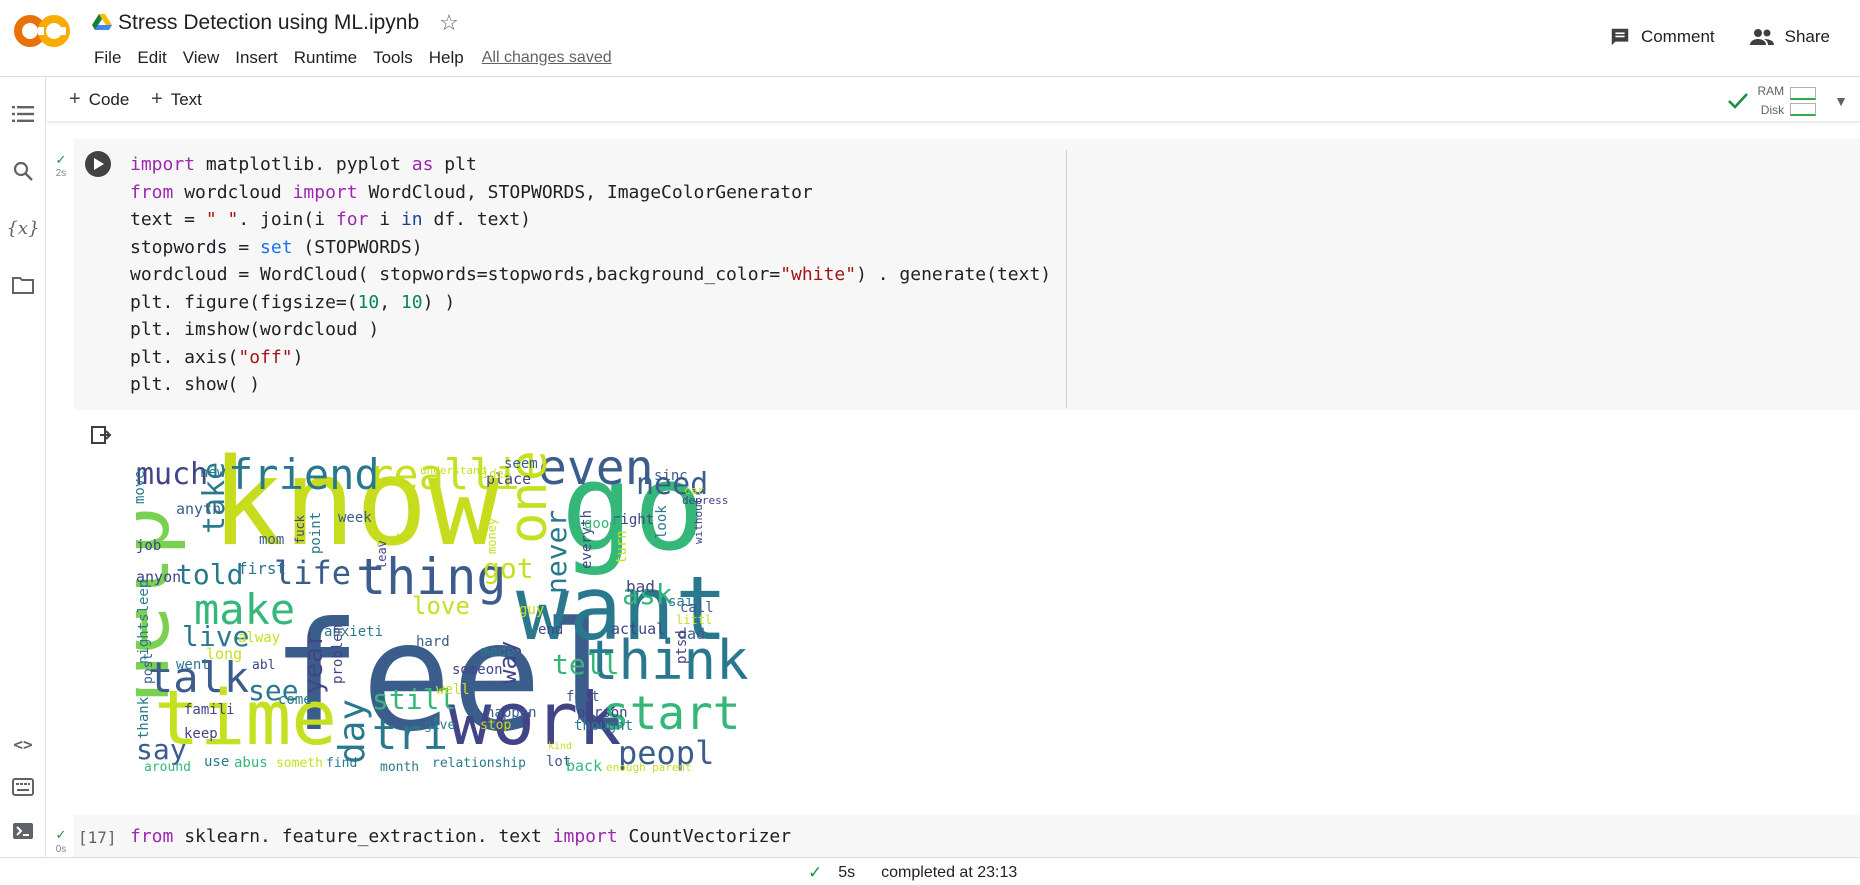 The height and width of the screenshot is (885, 1860). Describe the element at coordinates (299, 763) in the screenshot. I see `wordcloud-word: someth` at that location.